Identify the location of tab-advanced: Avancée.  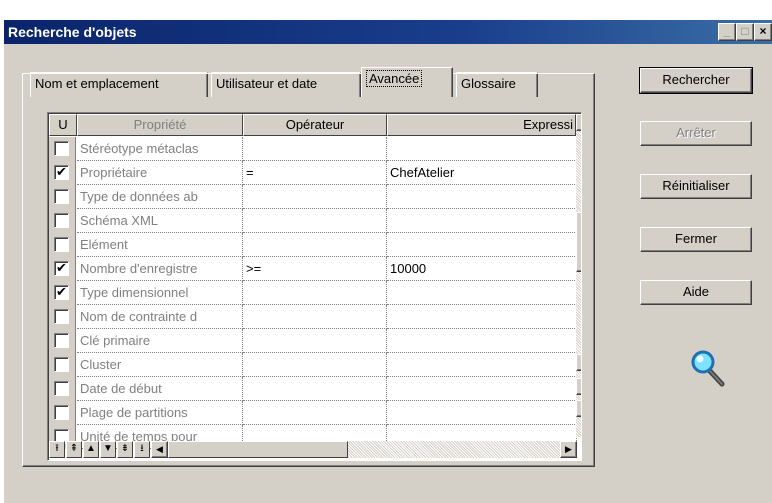
(407, 82).